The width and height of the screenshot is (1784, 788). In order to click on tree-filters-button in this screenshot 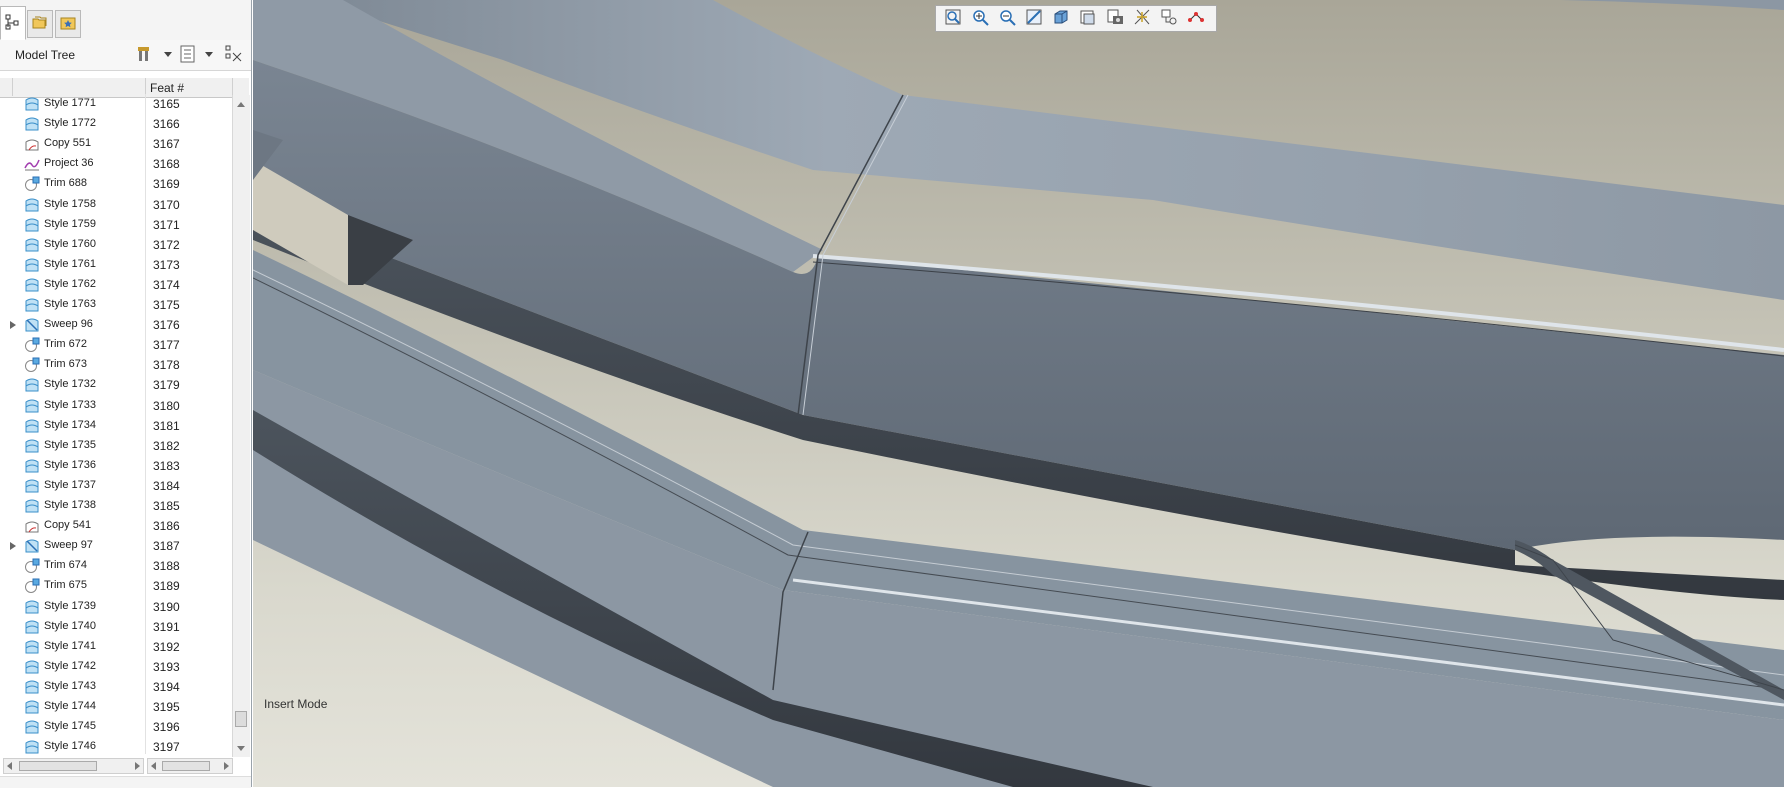, I will do `click(188, 55)`.